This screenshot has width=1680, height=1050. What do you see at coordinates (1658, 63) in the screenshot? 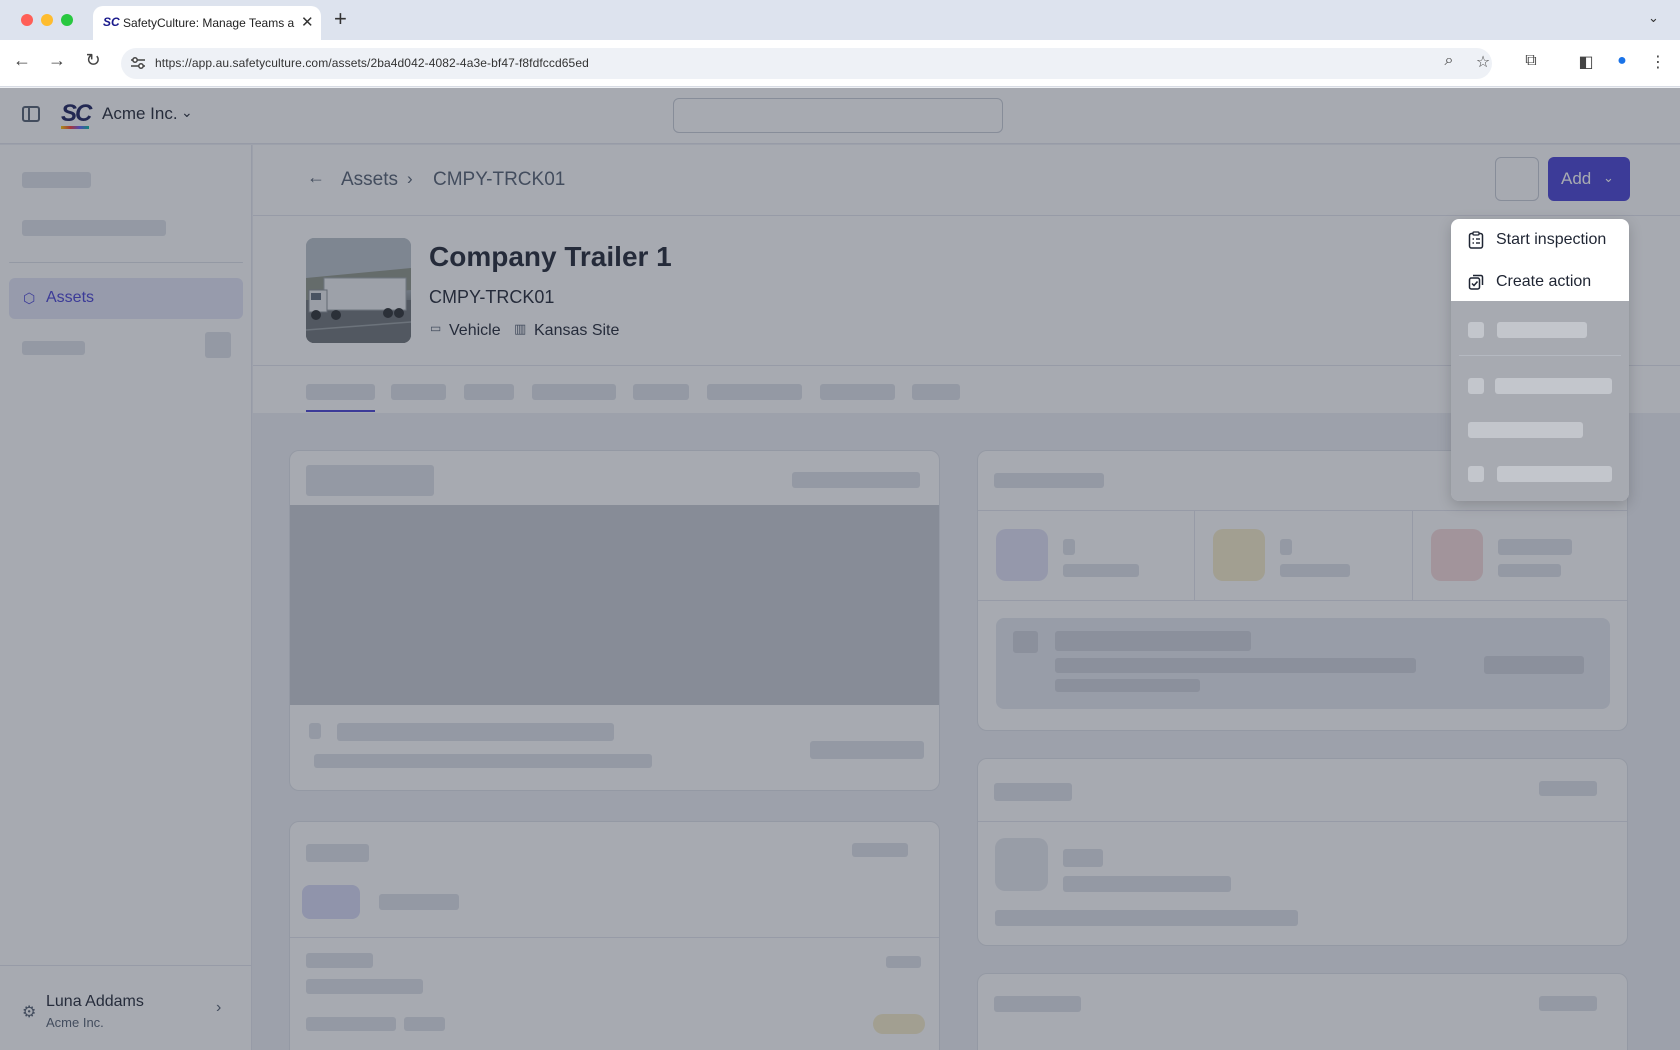
I see `browser-menu-icon: ⋮` at bounding box center [1658, 63].